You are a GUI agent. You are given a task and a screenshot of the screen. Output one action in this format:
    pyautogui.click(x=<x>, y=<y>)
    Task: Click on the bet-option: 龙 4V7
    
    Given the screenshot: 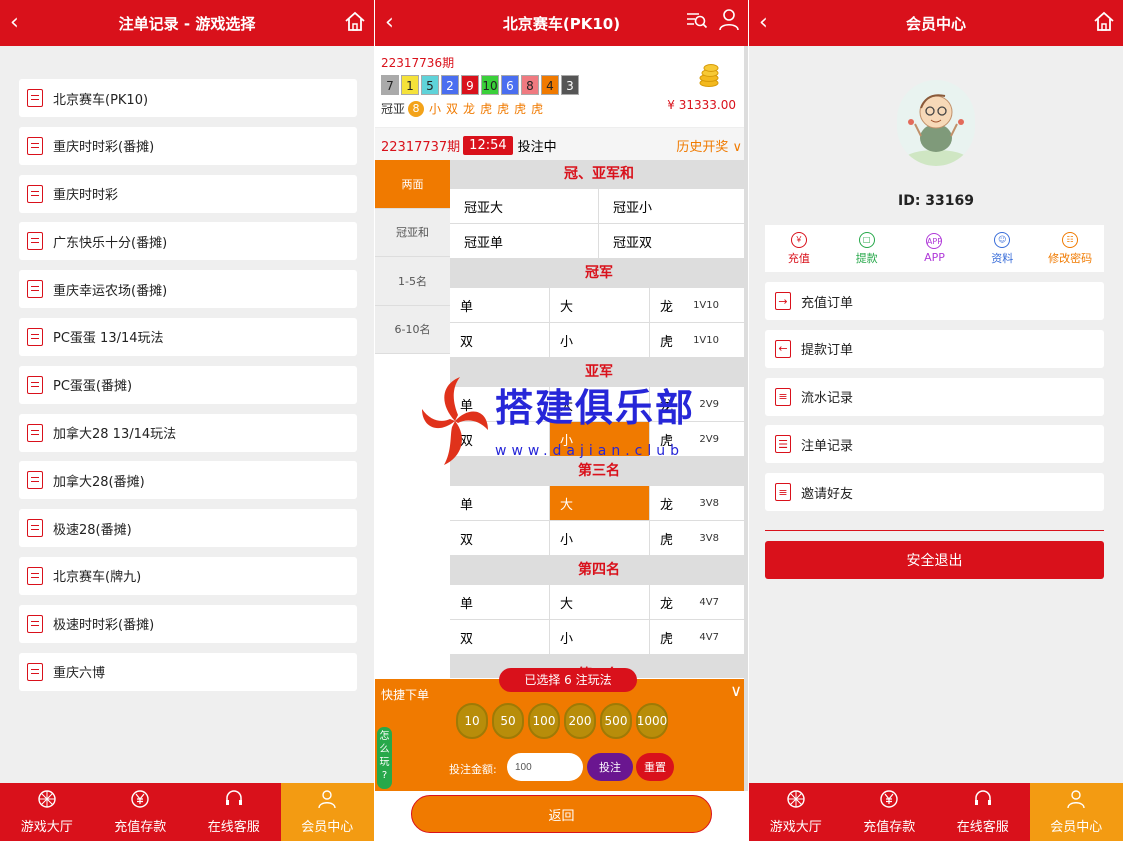 What is the action you would take?
    pyautogui.click(x=699, y=602)
    